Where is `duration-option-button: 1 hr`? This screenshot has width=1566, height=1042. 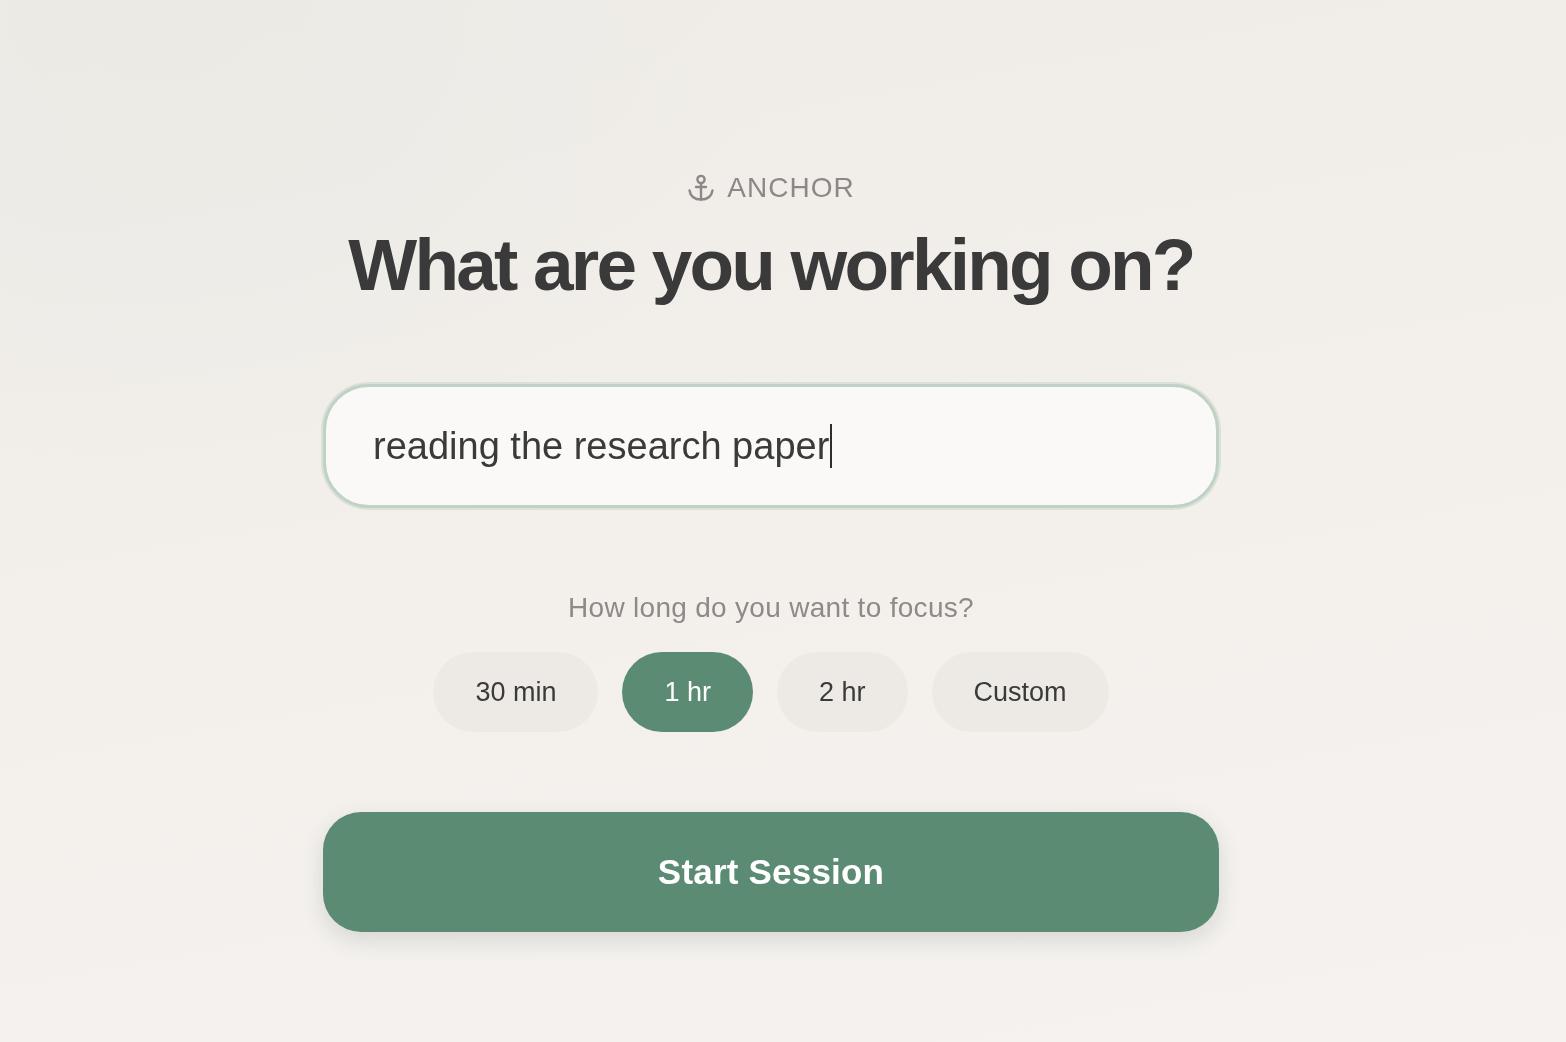 duration-option-button: 1 hr is located at coordinates (687, 692).